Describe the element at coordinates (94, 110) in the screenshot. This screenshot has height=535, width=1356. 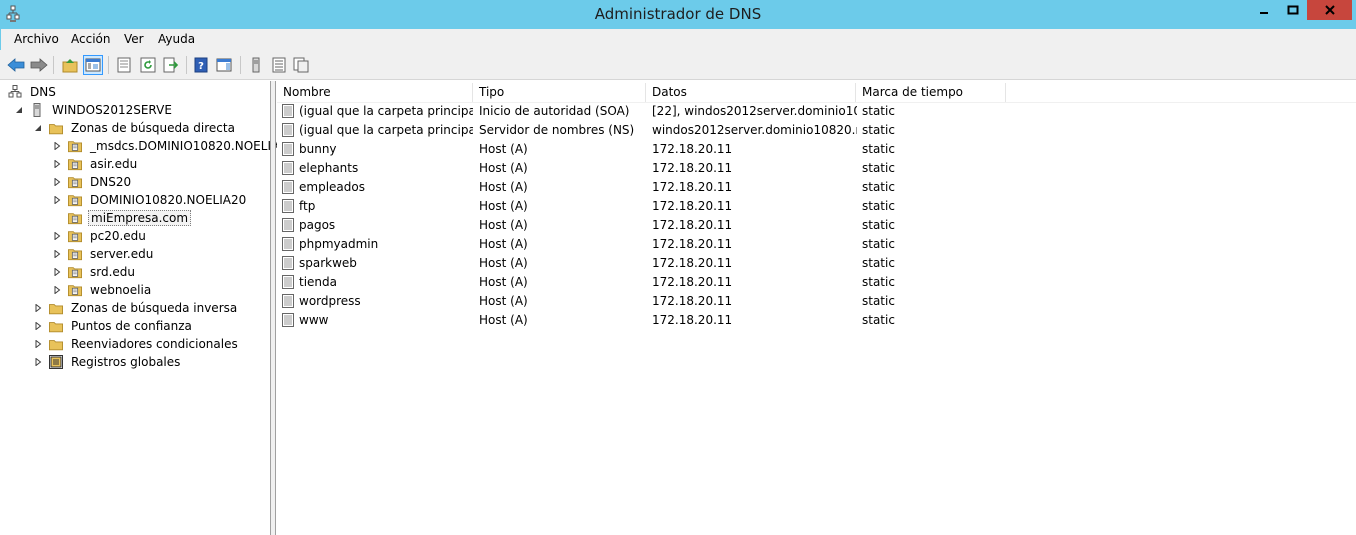
I see `tree-node-server: WINDOS2012SERVE` at that location.